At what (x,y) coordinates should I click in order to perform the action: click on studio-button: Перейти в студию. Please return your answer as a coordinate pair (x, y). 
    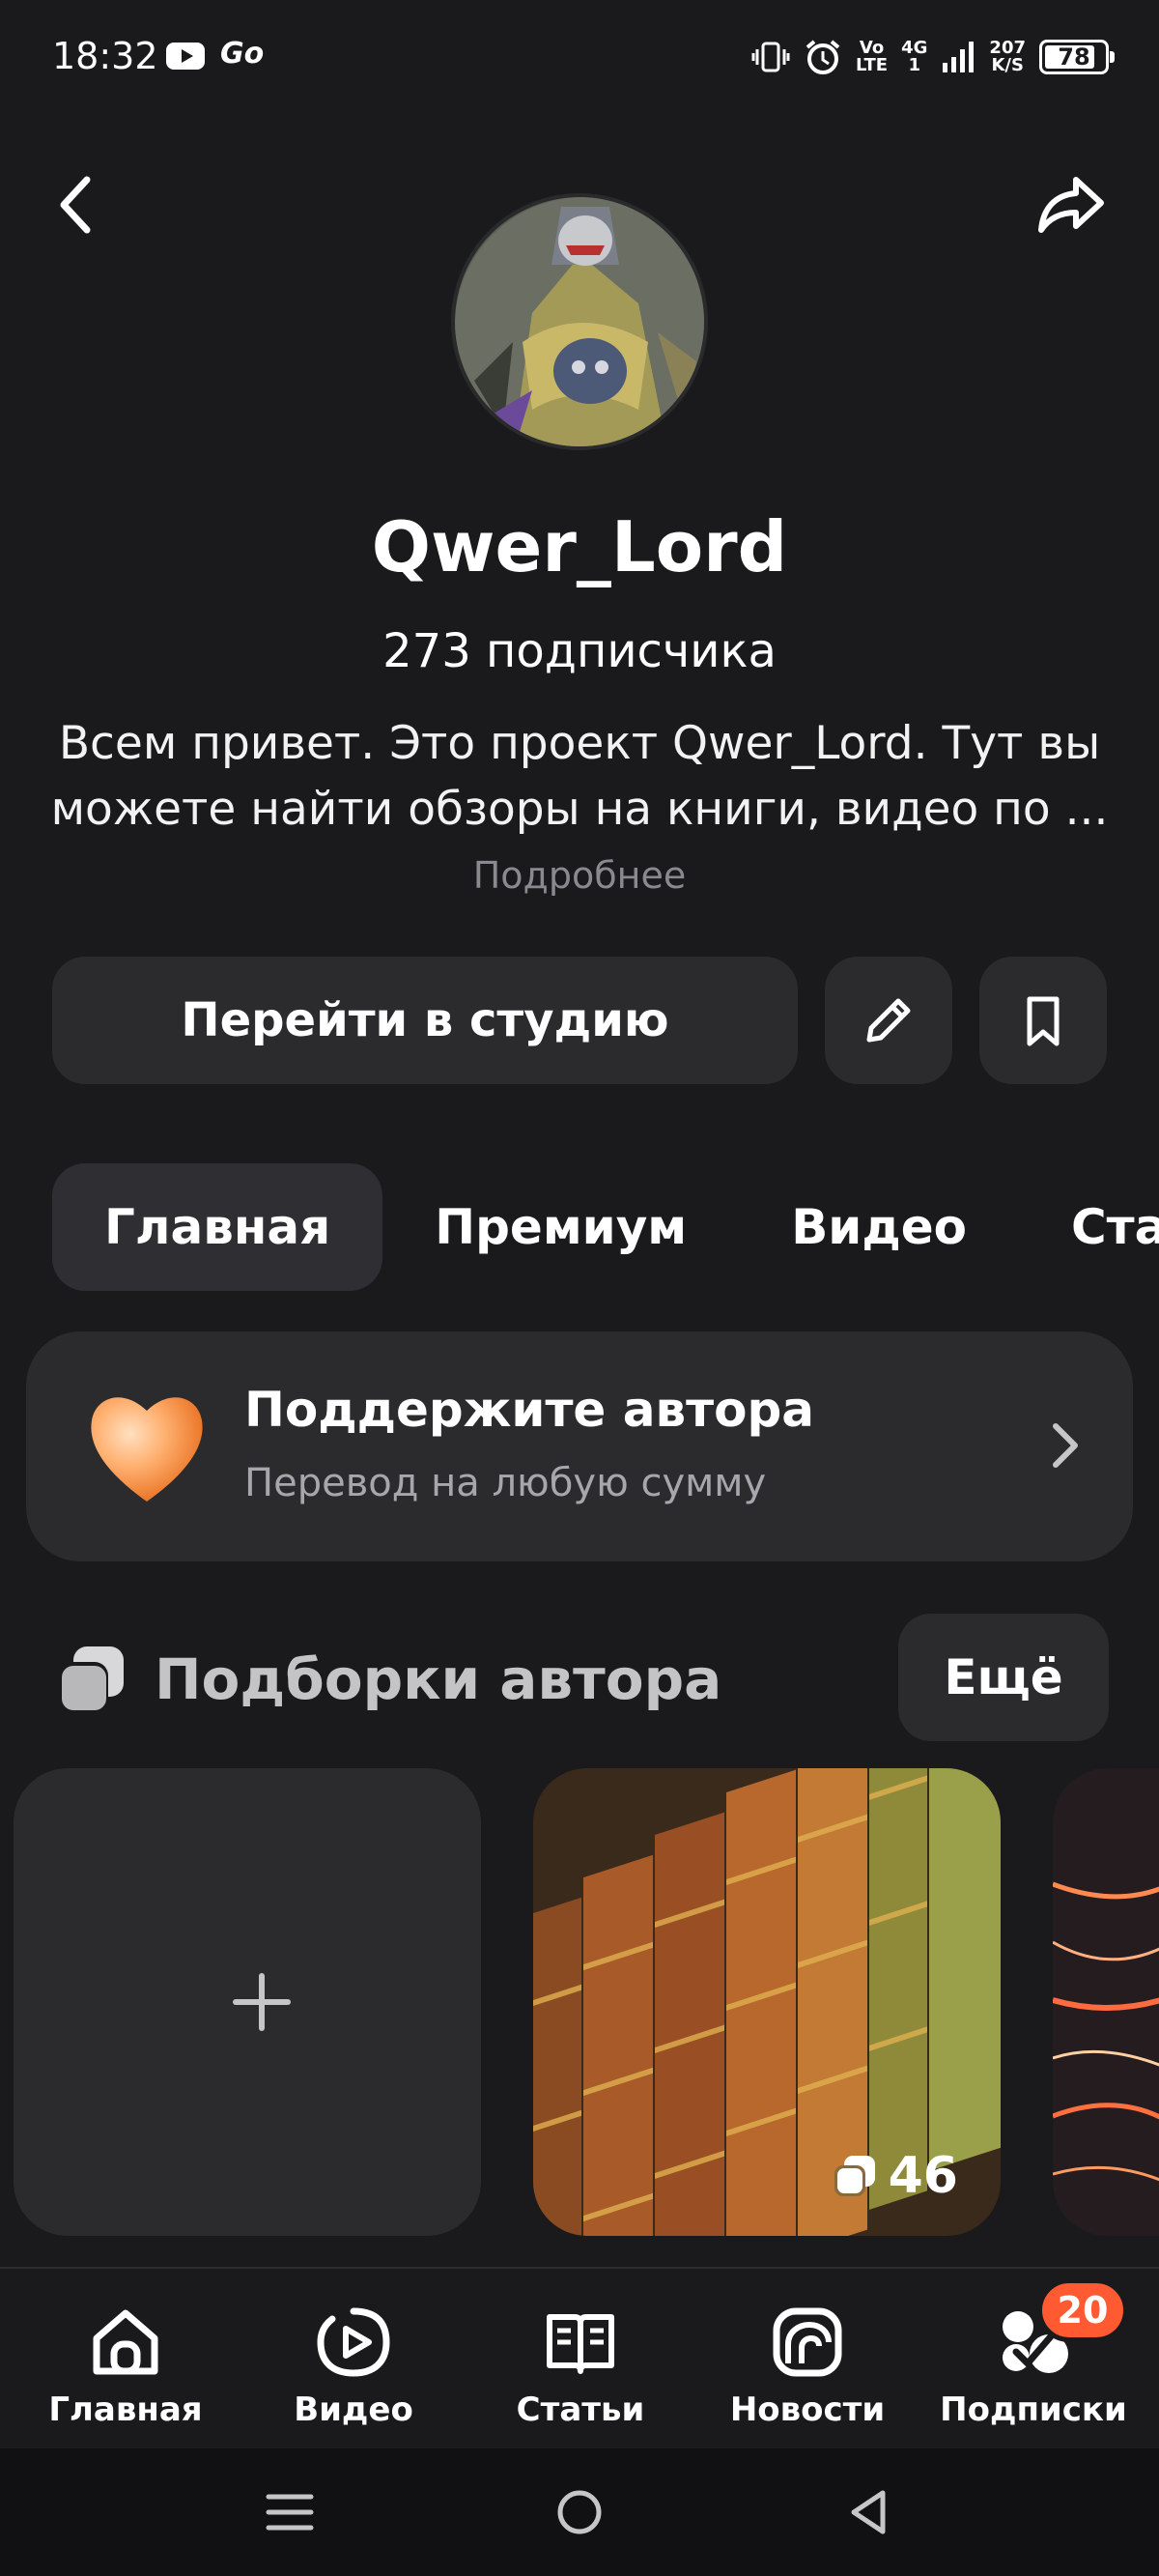
    Looking at the image, I should click on (425, 1021).